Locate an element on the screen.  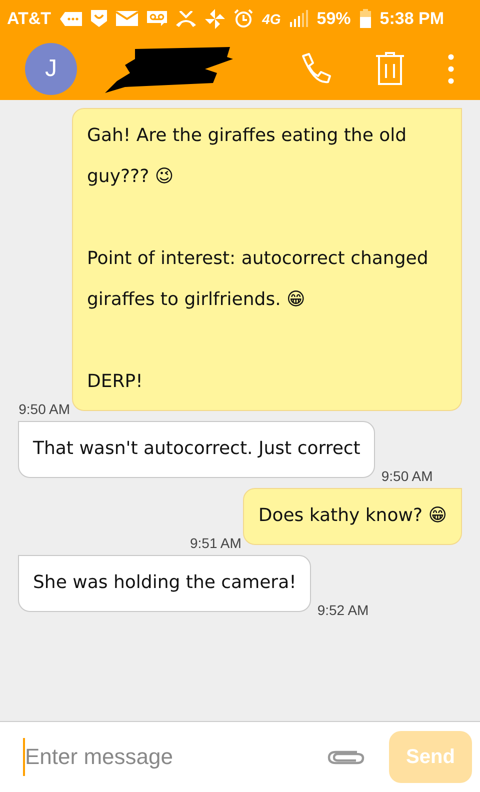
signal-icon is located at coordinates (299, 18).